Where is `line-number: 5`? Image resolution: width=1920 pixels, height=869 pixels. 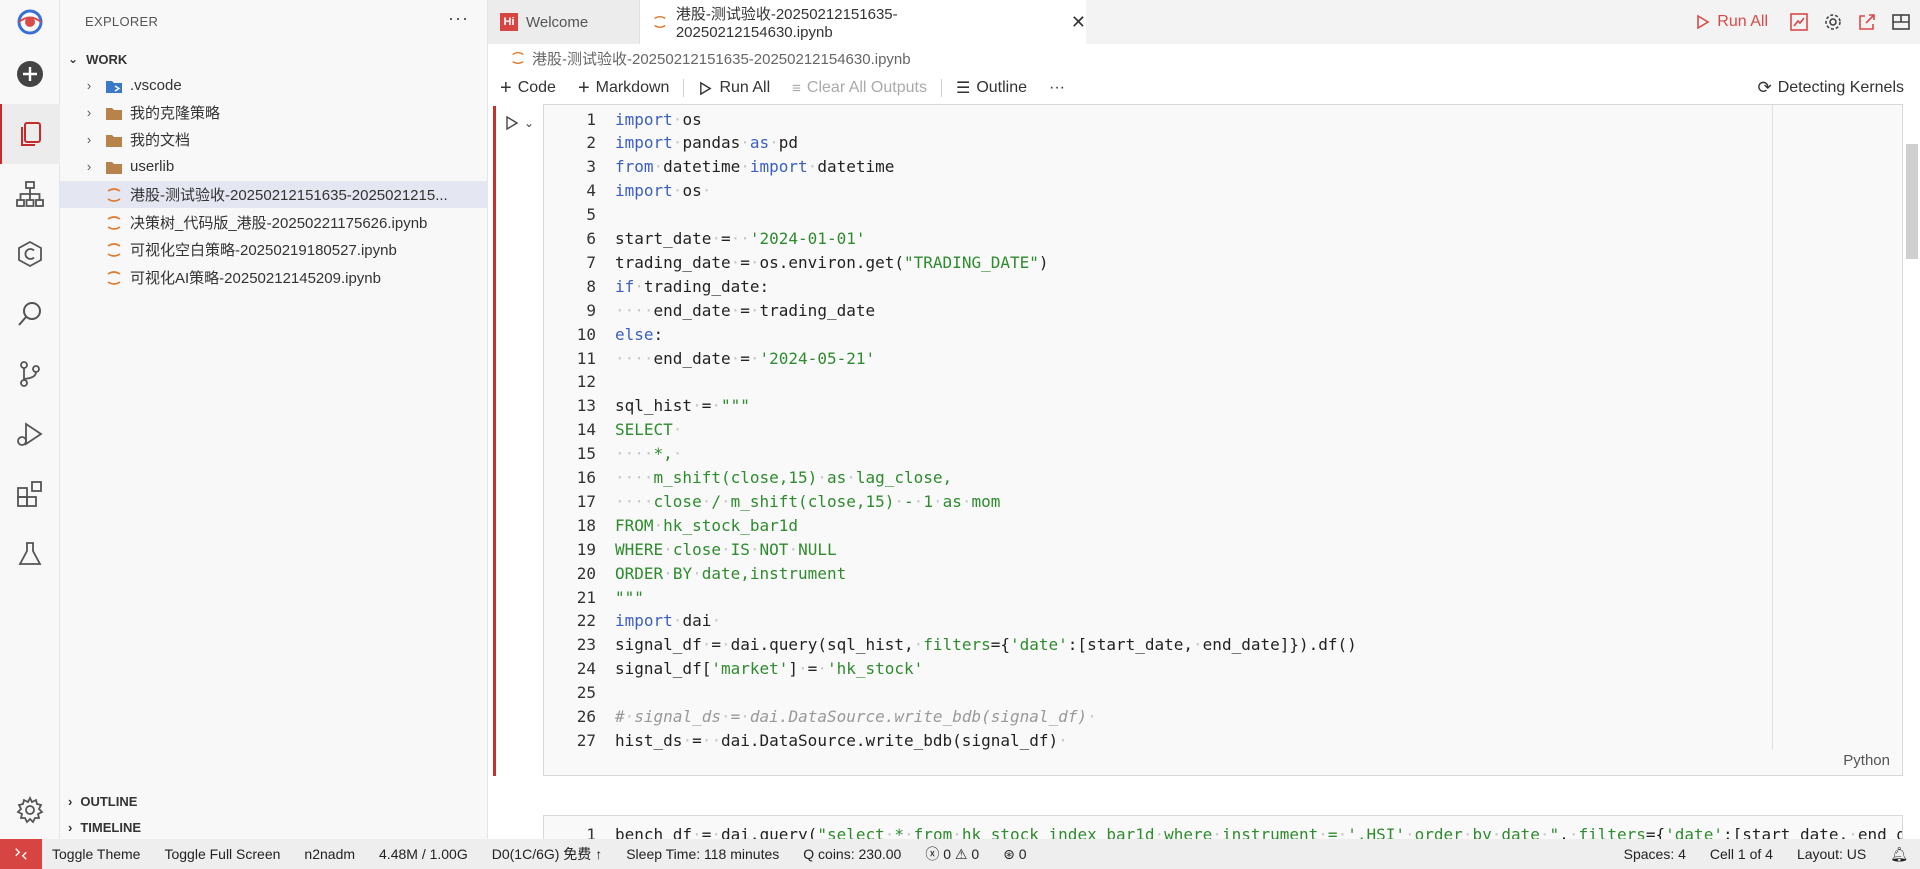 line-number: 5 is located at coordinates (591, 215).